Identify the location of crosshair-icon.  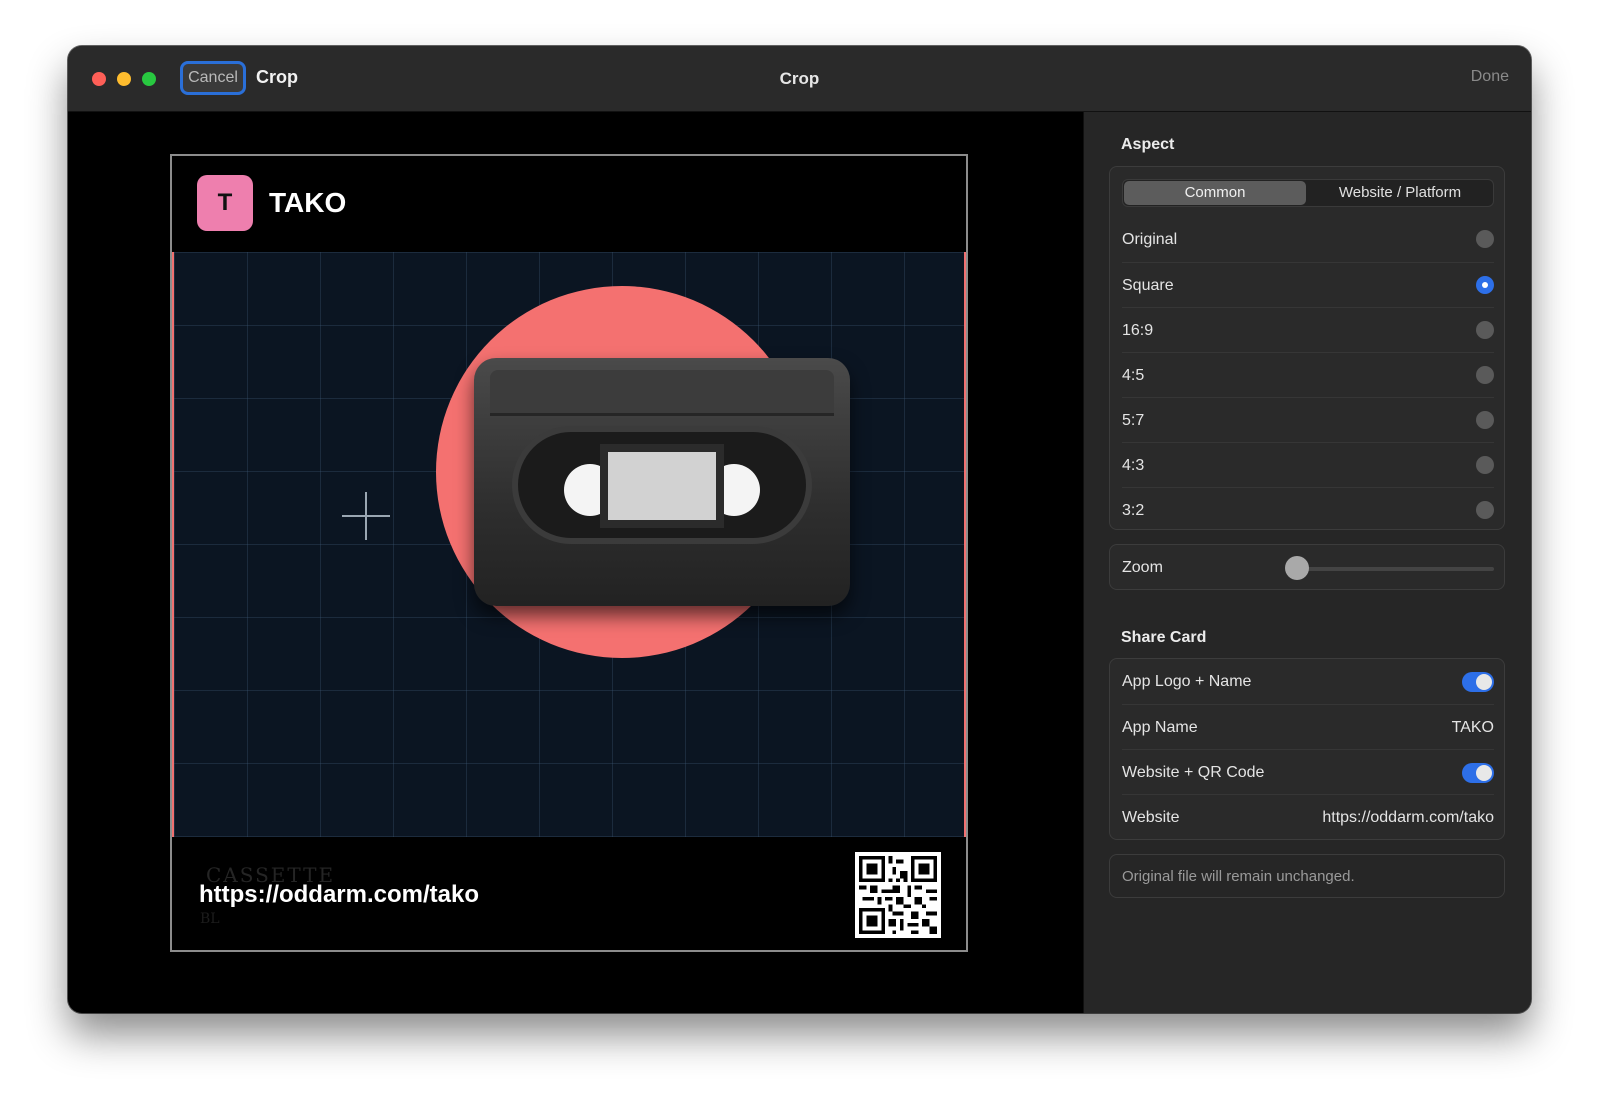
(366, 516).